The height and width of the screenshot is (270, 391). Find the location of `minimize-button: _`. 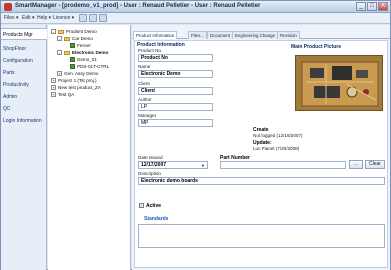

minimize-button: _ is located at coordinates (361, 6).